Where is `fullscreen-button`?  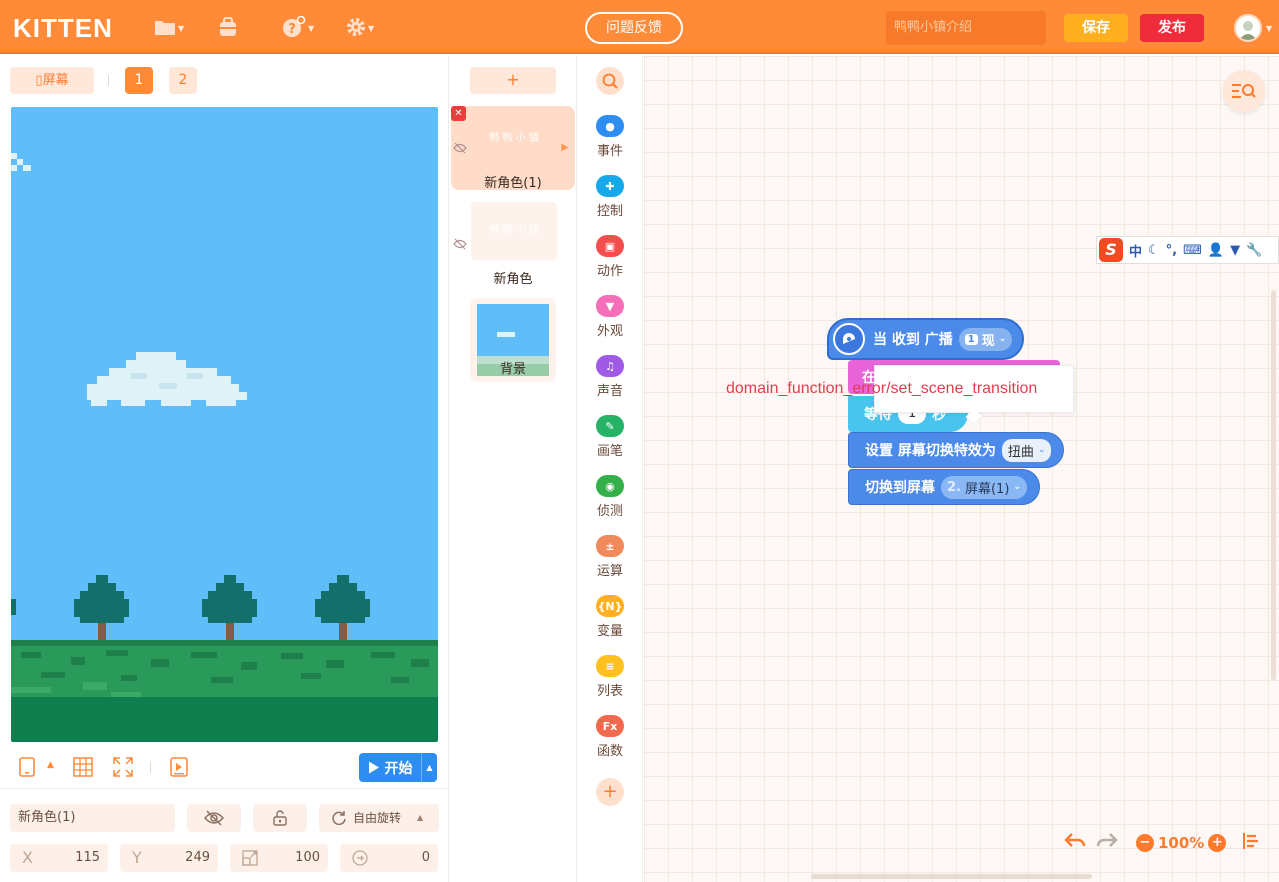 fullscreen-button is located at coordinates (123, 769).